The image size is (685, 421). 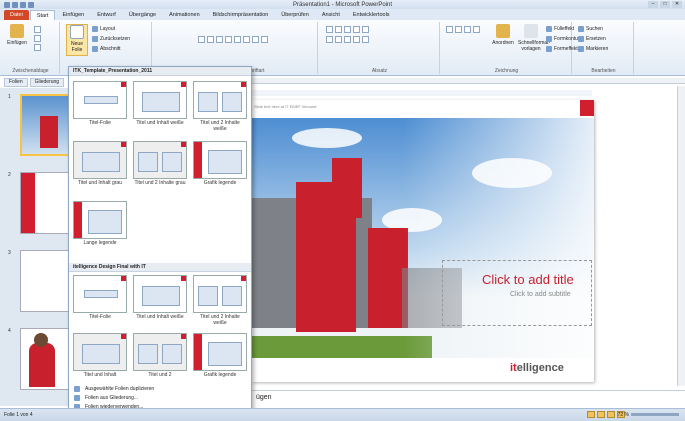 I want to click on minimize-button: –, so click(x=653, y=4).